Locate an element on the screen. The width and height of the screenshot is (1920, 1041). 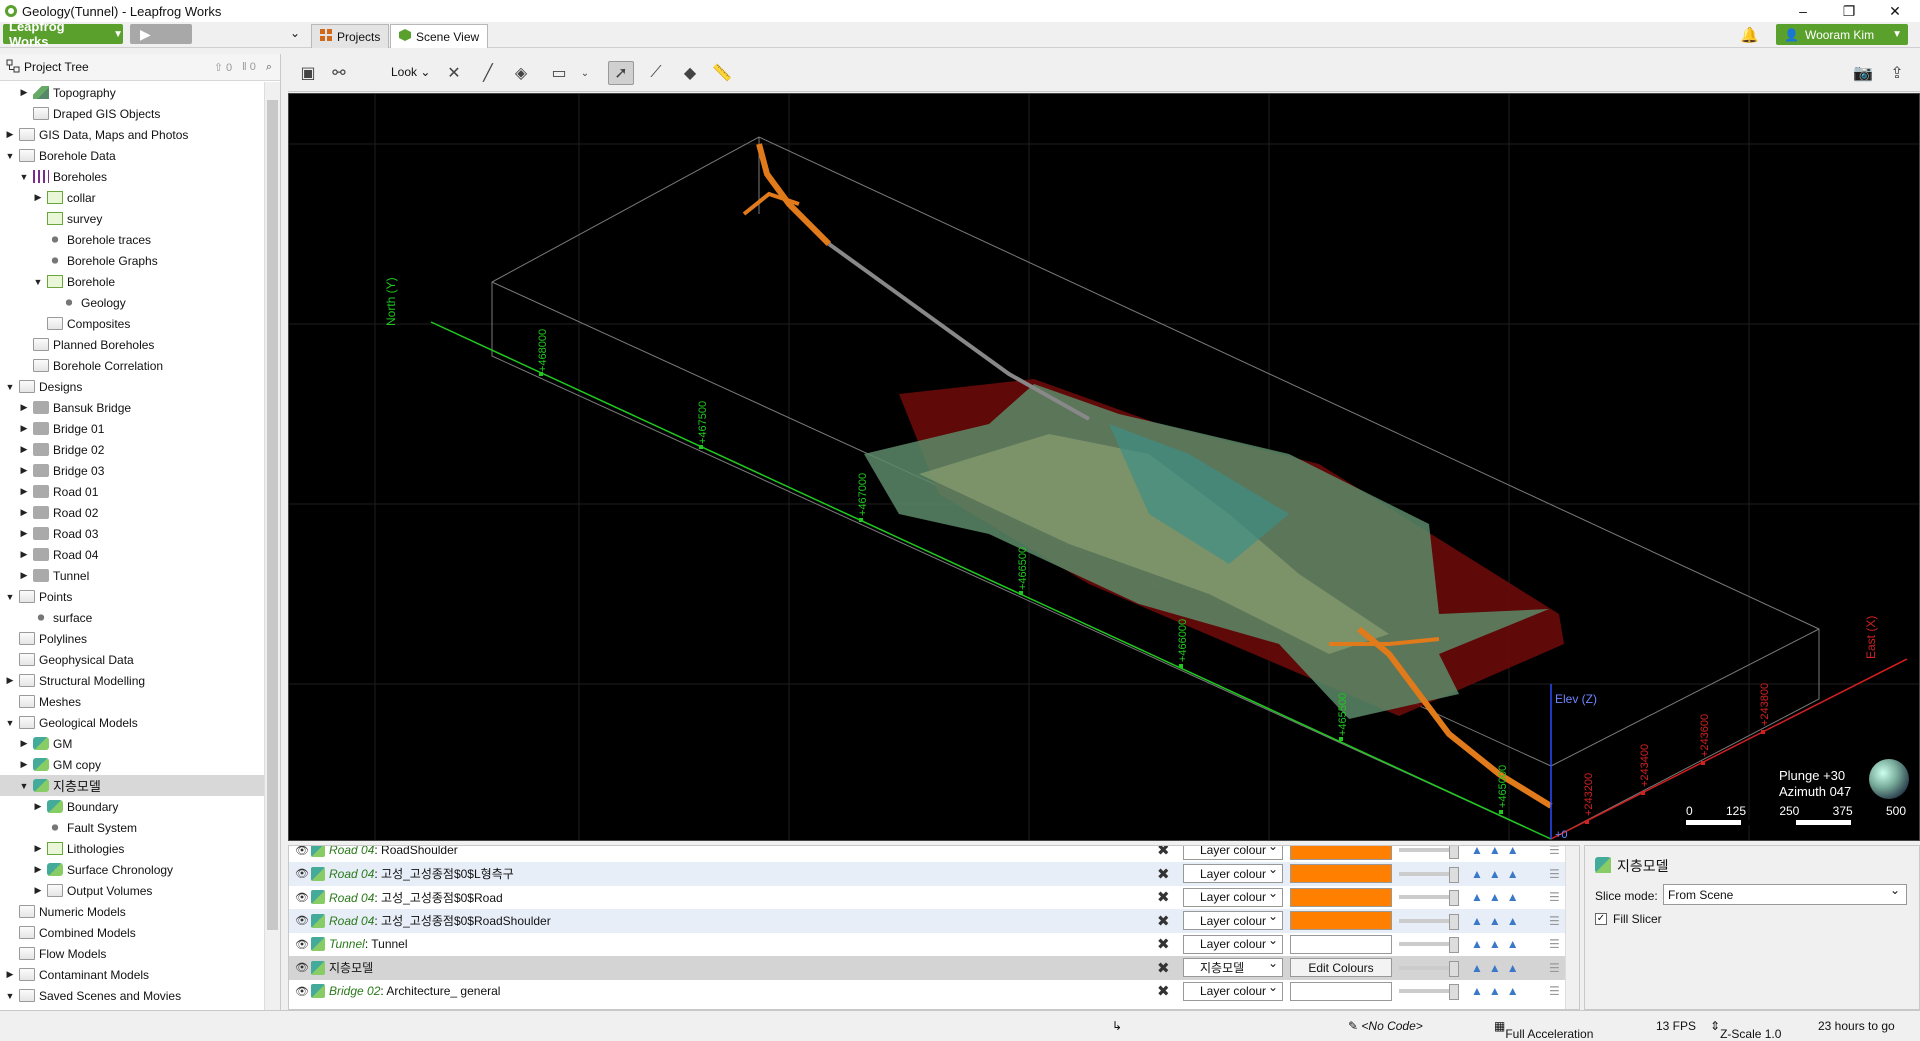
pause-icon: ‖ 0 is located at coordinates (249, 67).